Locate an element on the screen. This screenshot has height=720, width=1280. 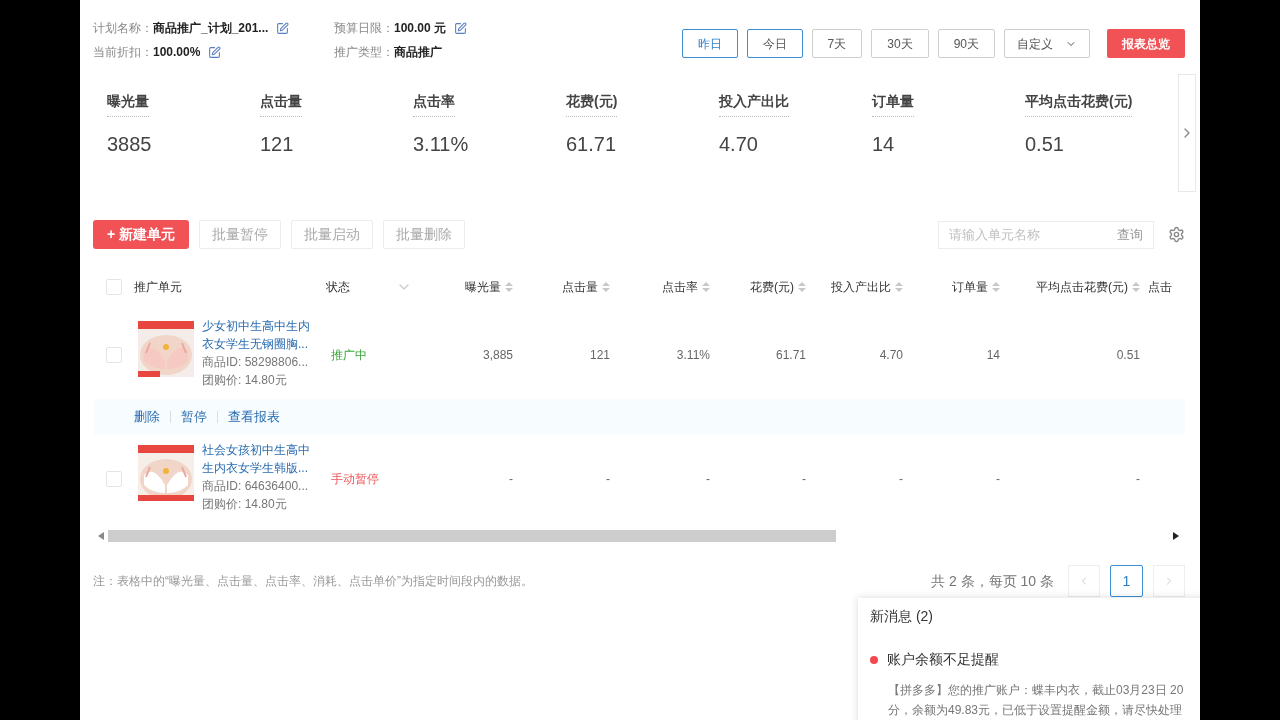
column-header: 花费(元) is located at coordinates (772, 287).